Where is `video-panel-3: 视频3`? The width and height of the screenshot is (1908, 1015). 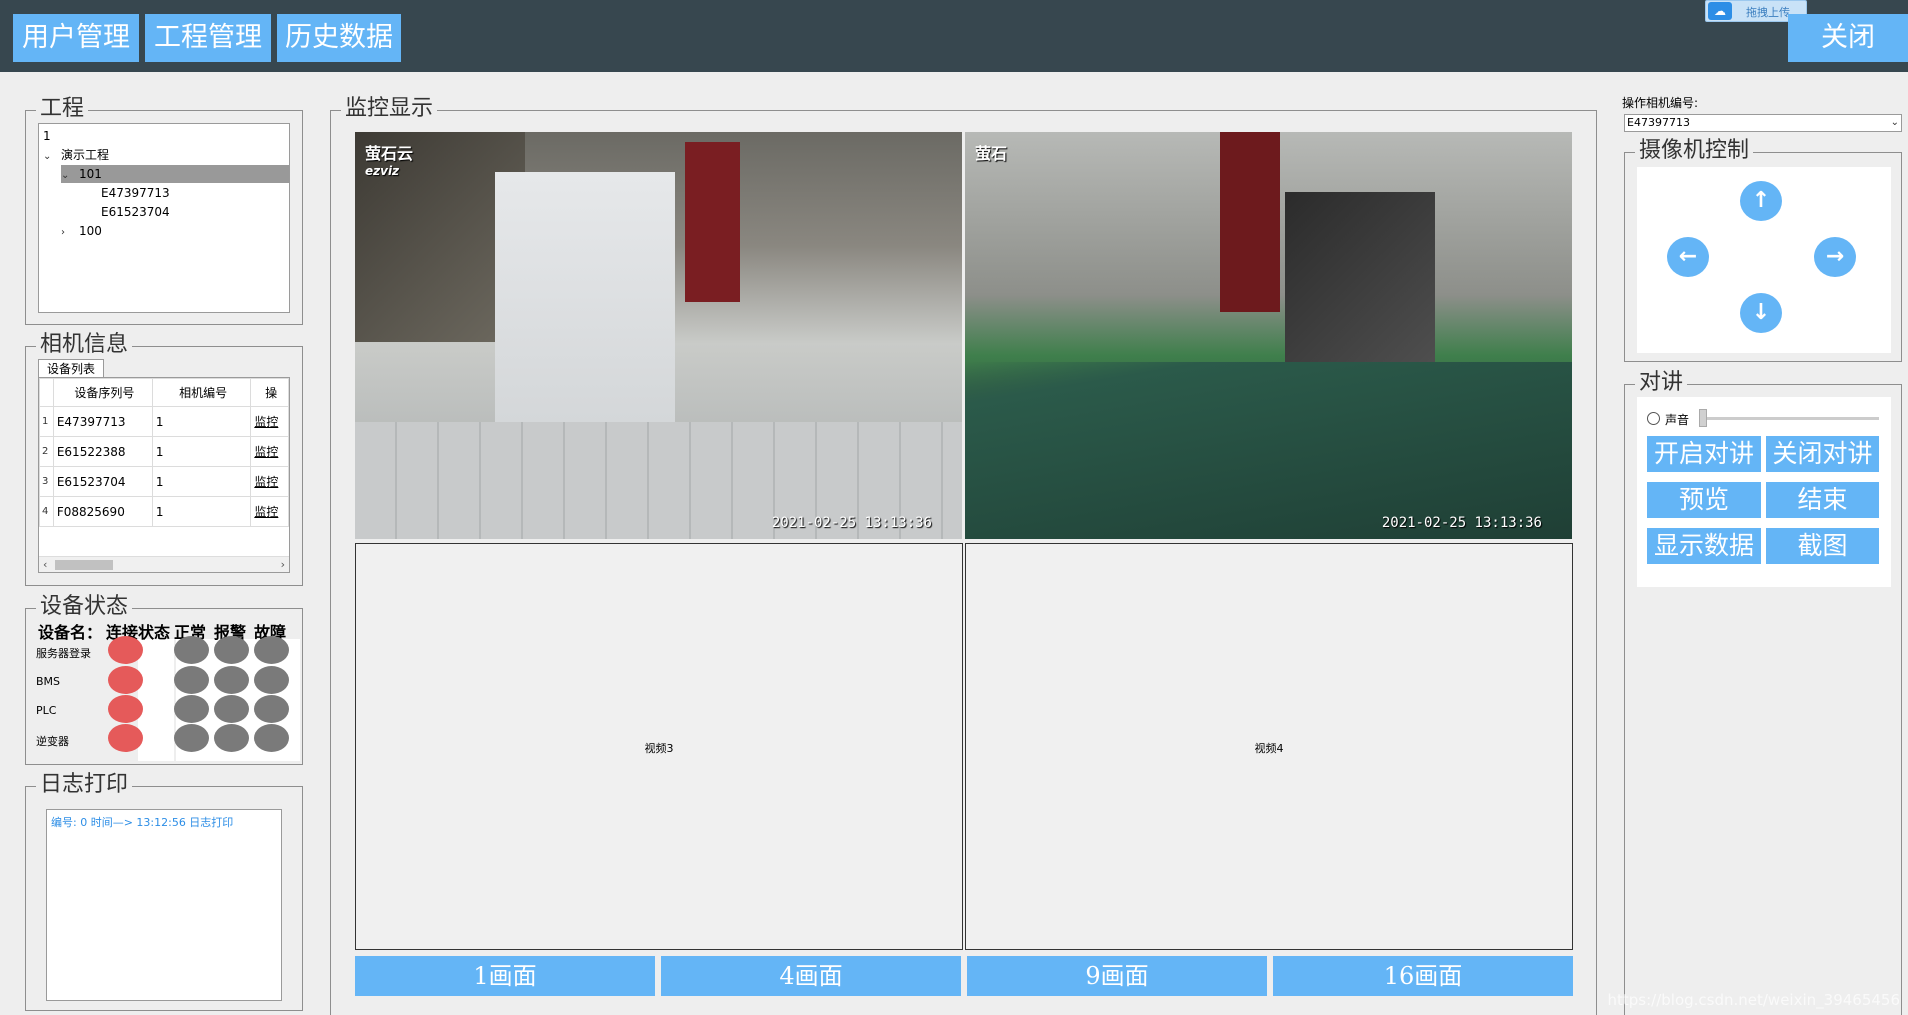
video-panel-3: 视频3 is located at coordinates (659, 746).